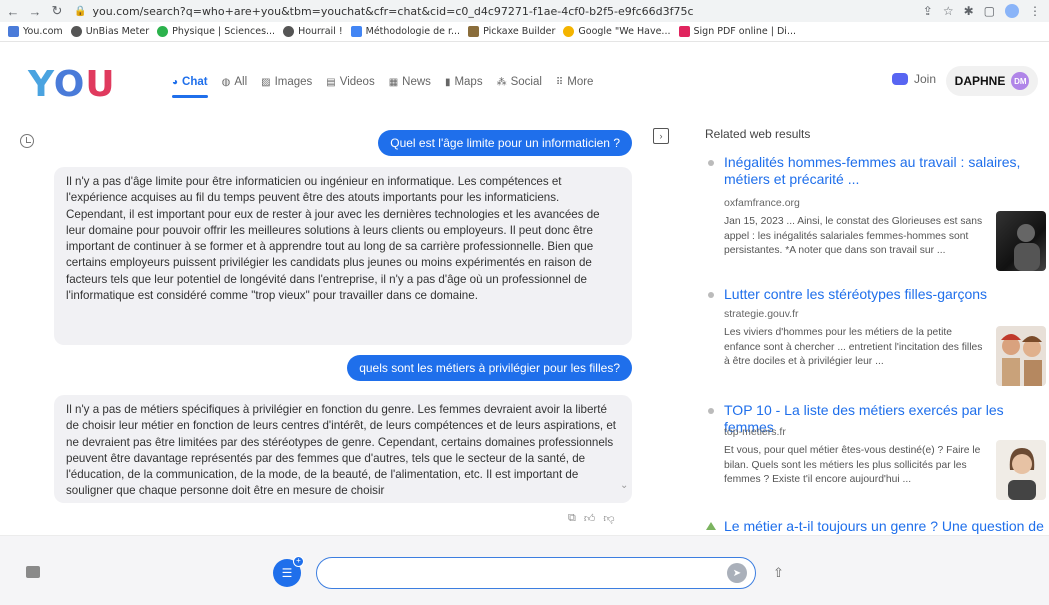 The width and height of the screenshot is (1049, 605). Describe the element at coordinates (464, 82) in the screenshot. I see `tab-maps: ▮ Maps` at that location.